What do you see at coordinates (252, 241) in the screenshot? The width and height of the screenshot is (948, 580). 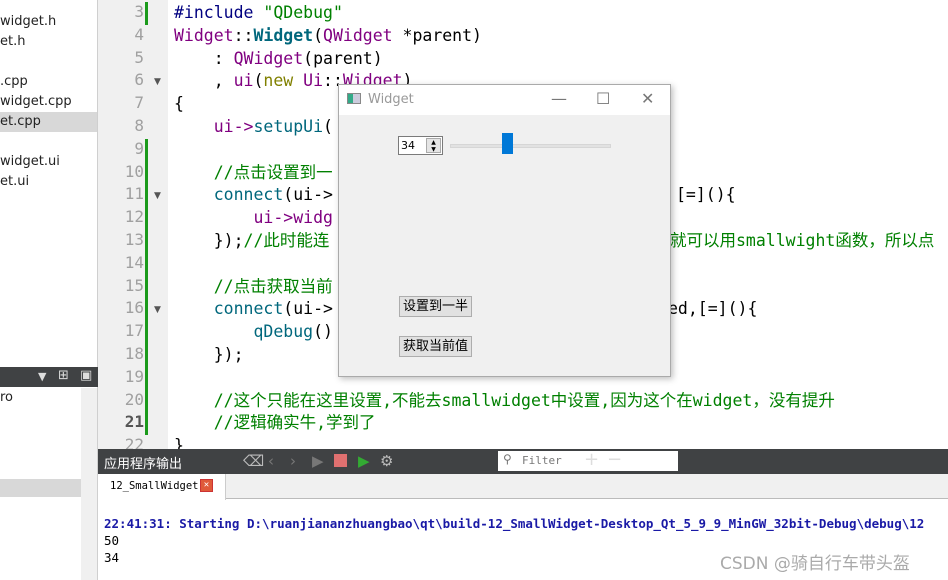 I see `code-line: });//此时能连` at bounding box center [252, 241].